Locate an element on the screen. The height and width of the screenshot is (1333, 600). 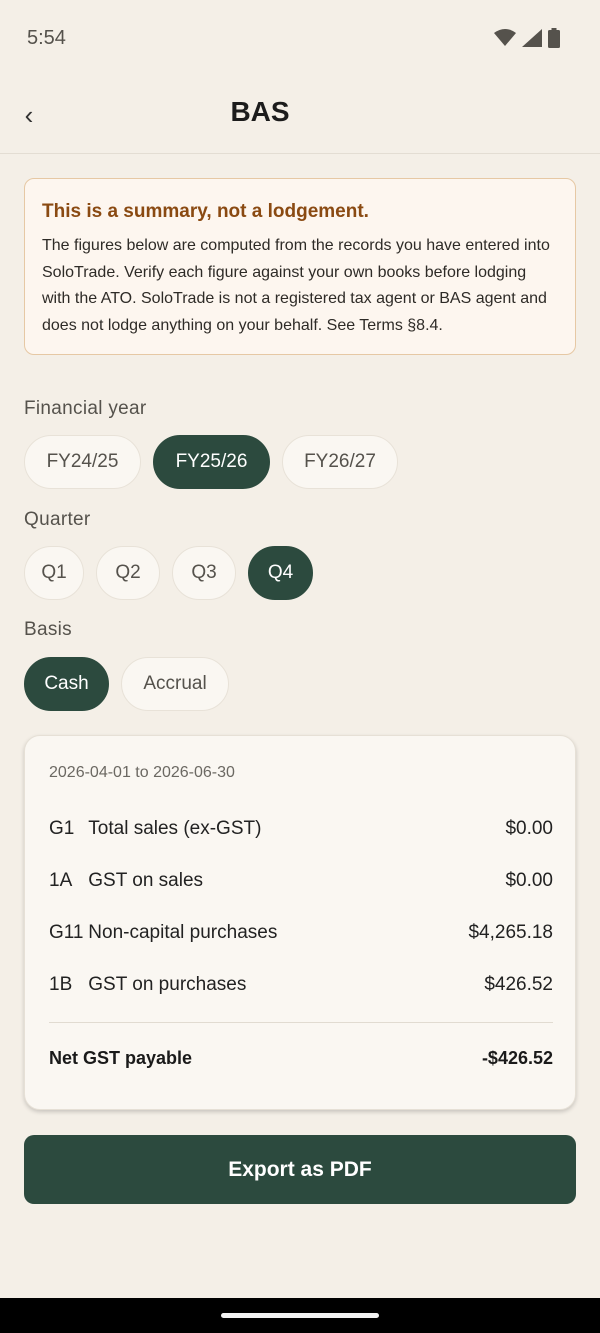
signal-icon is located at coordinates (532, 38).